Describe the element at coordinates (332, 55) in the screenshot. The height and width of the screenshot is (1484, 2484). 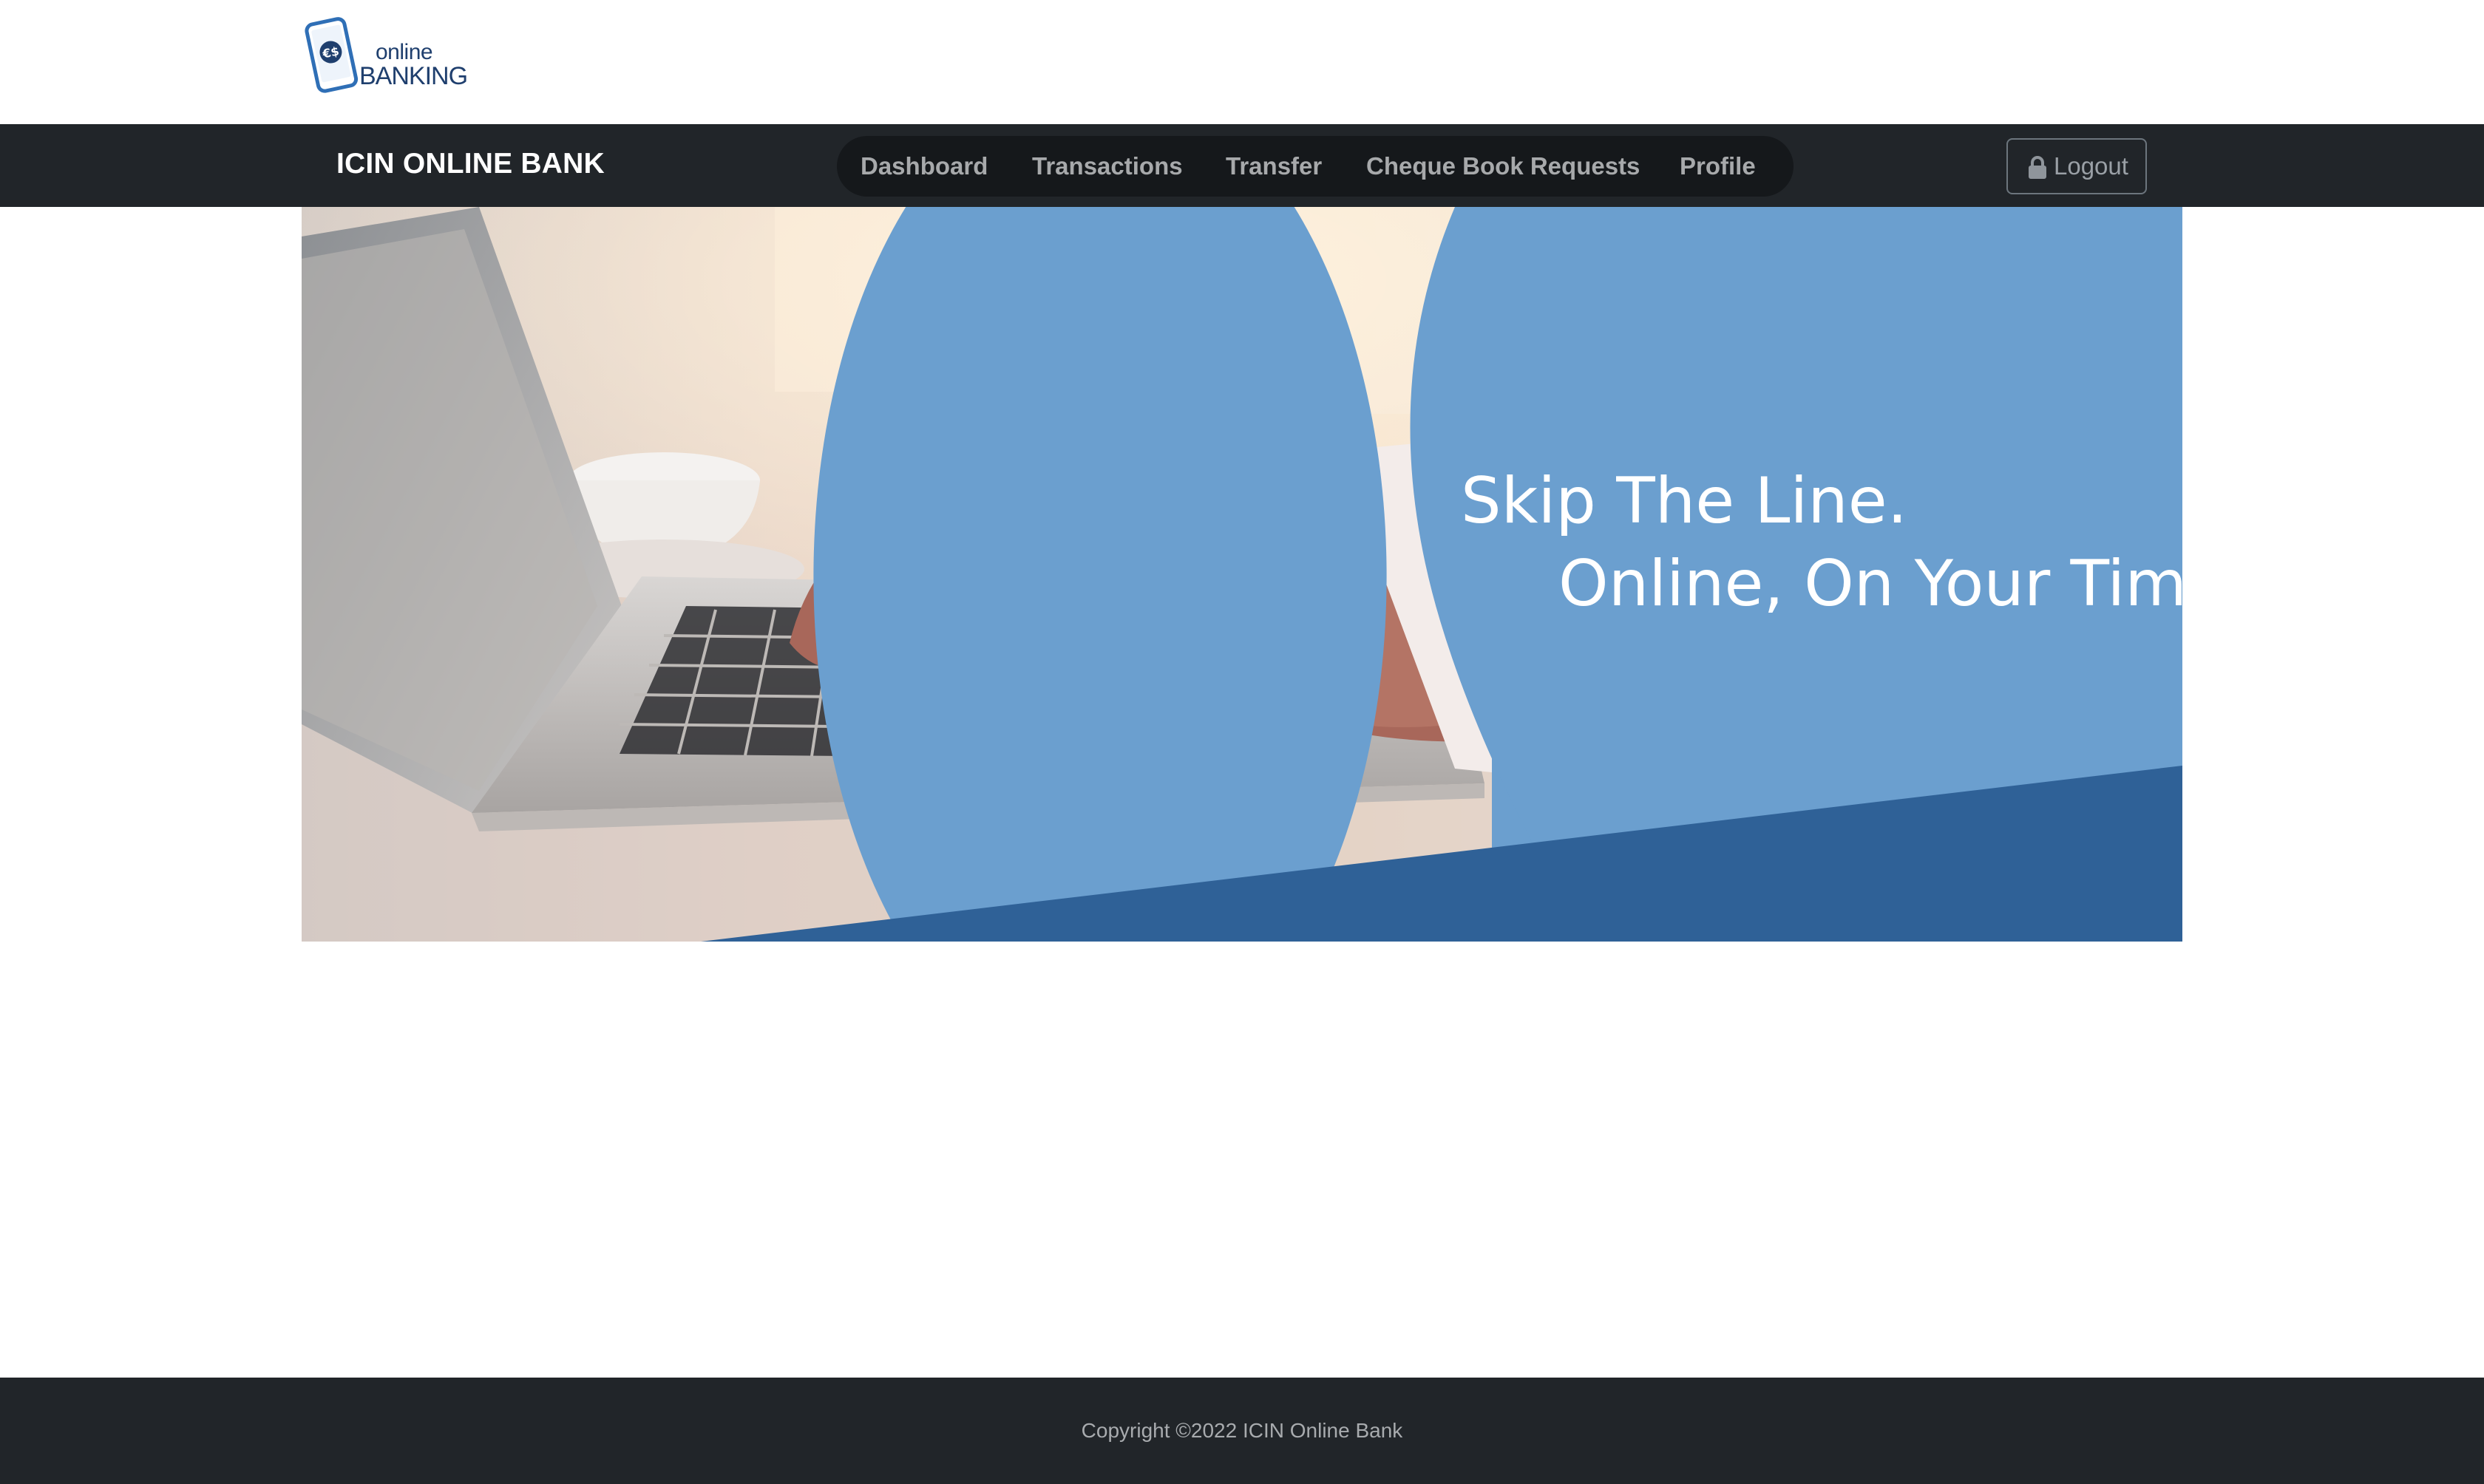
I see `phone-es-icon: €$` at that location.